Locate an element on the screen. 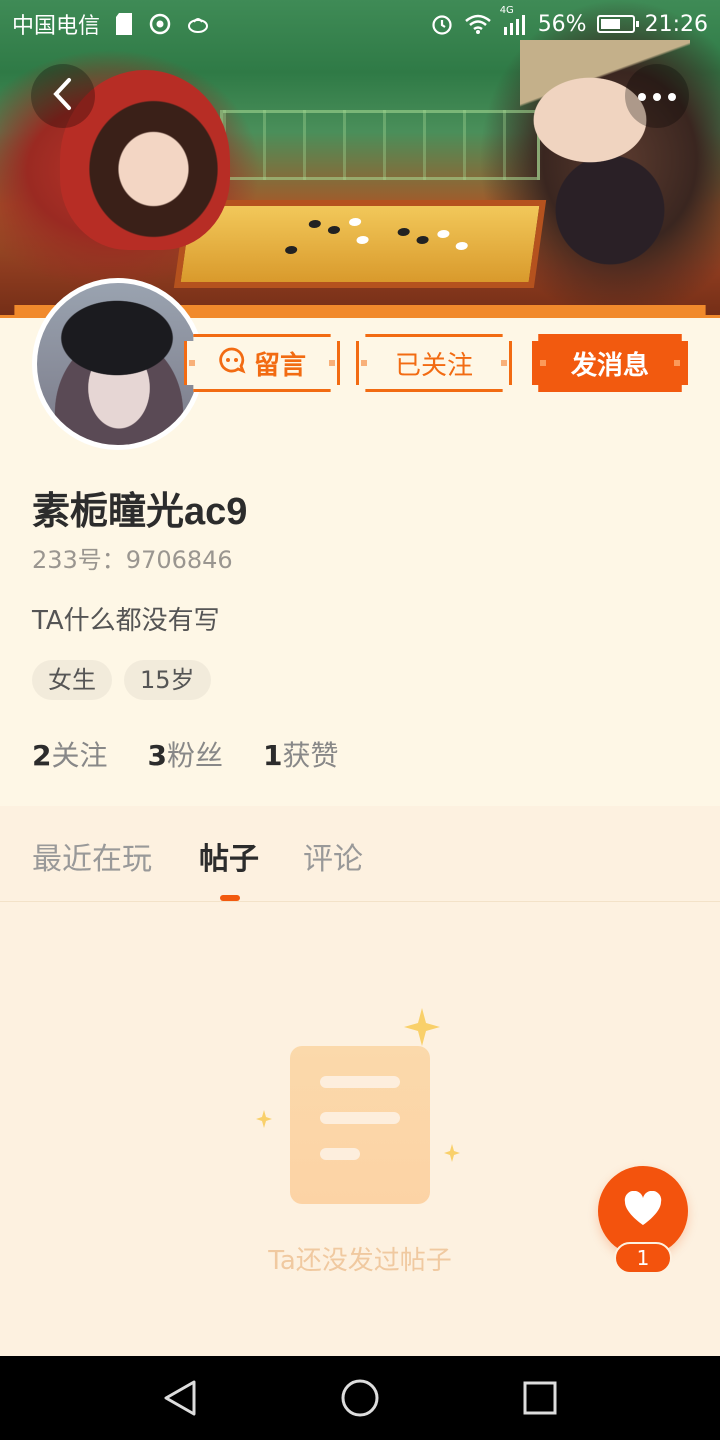 The width and height of the screenshot is (720, 1440). more-button is located at coordinates (657, 96).